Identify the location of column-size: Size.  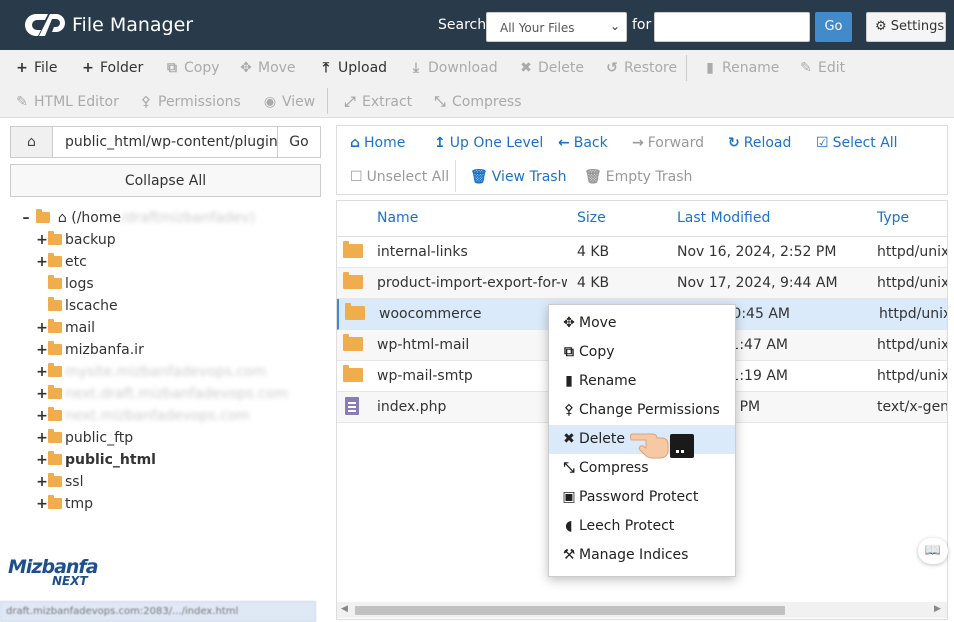
(591, 218).